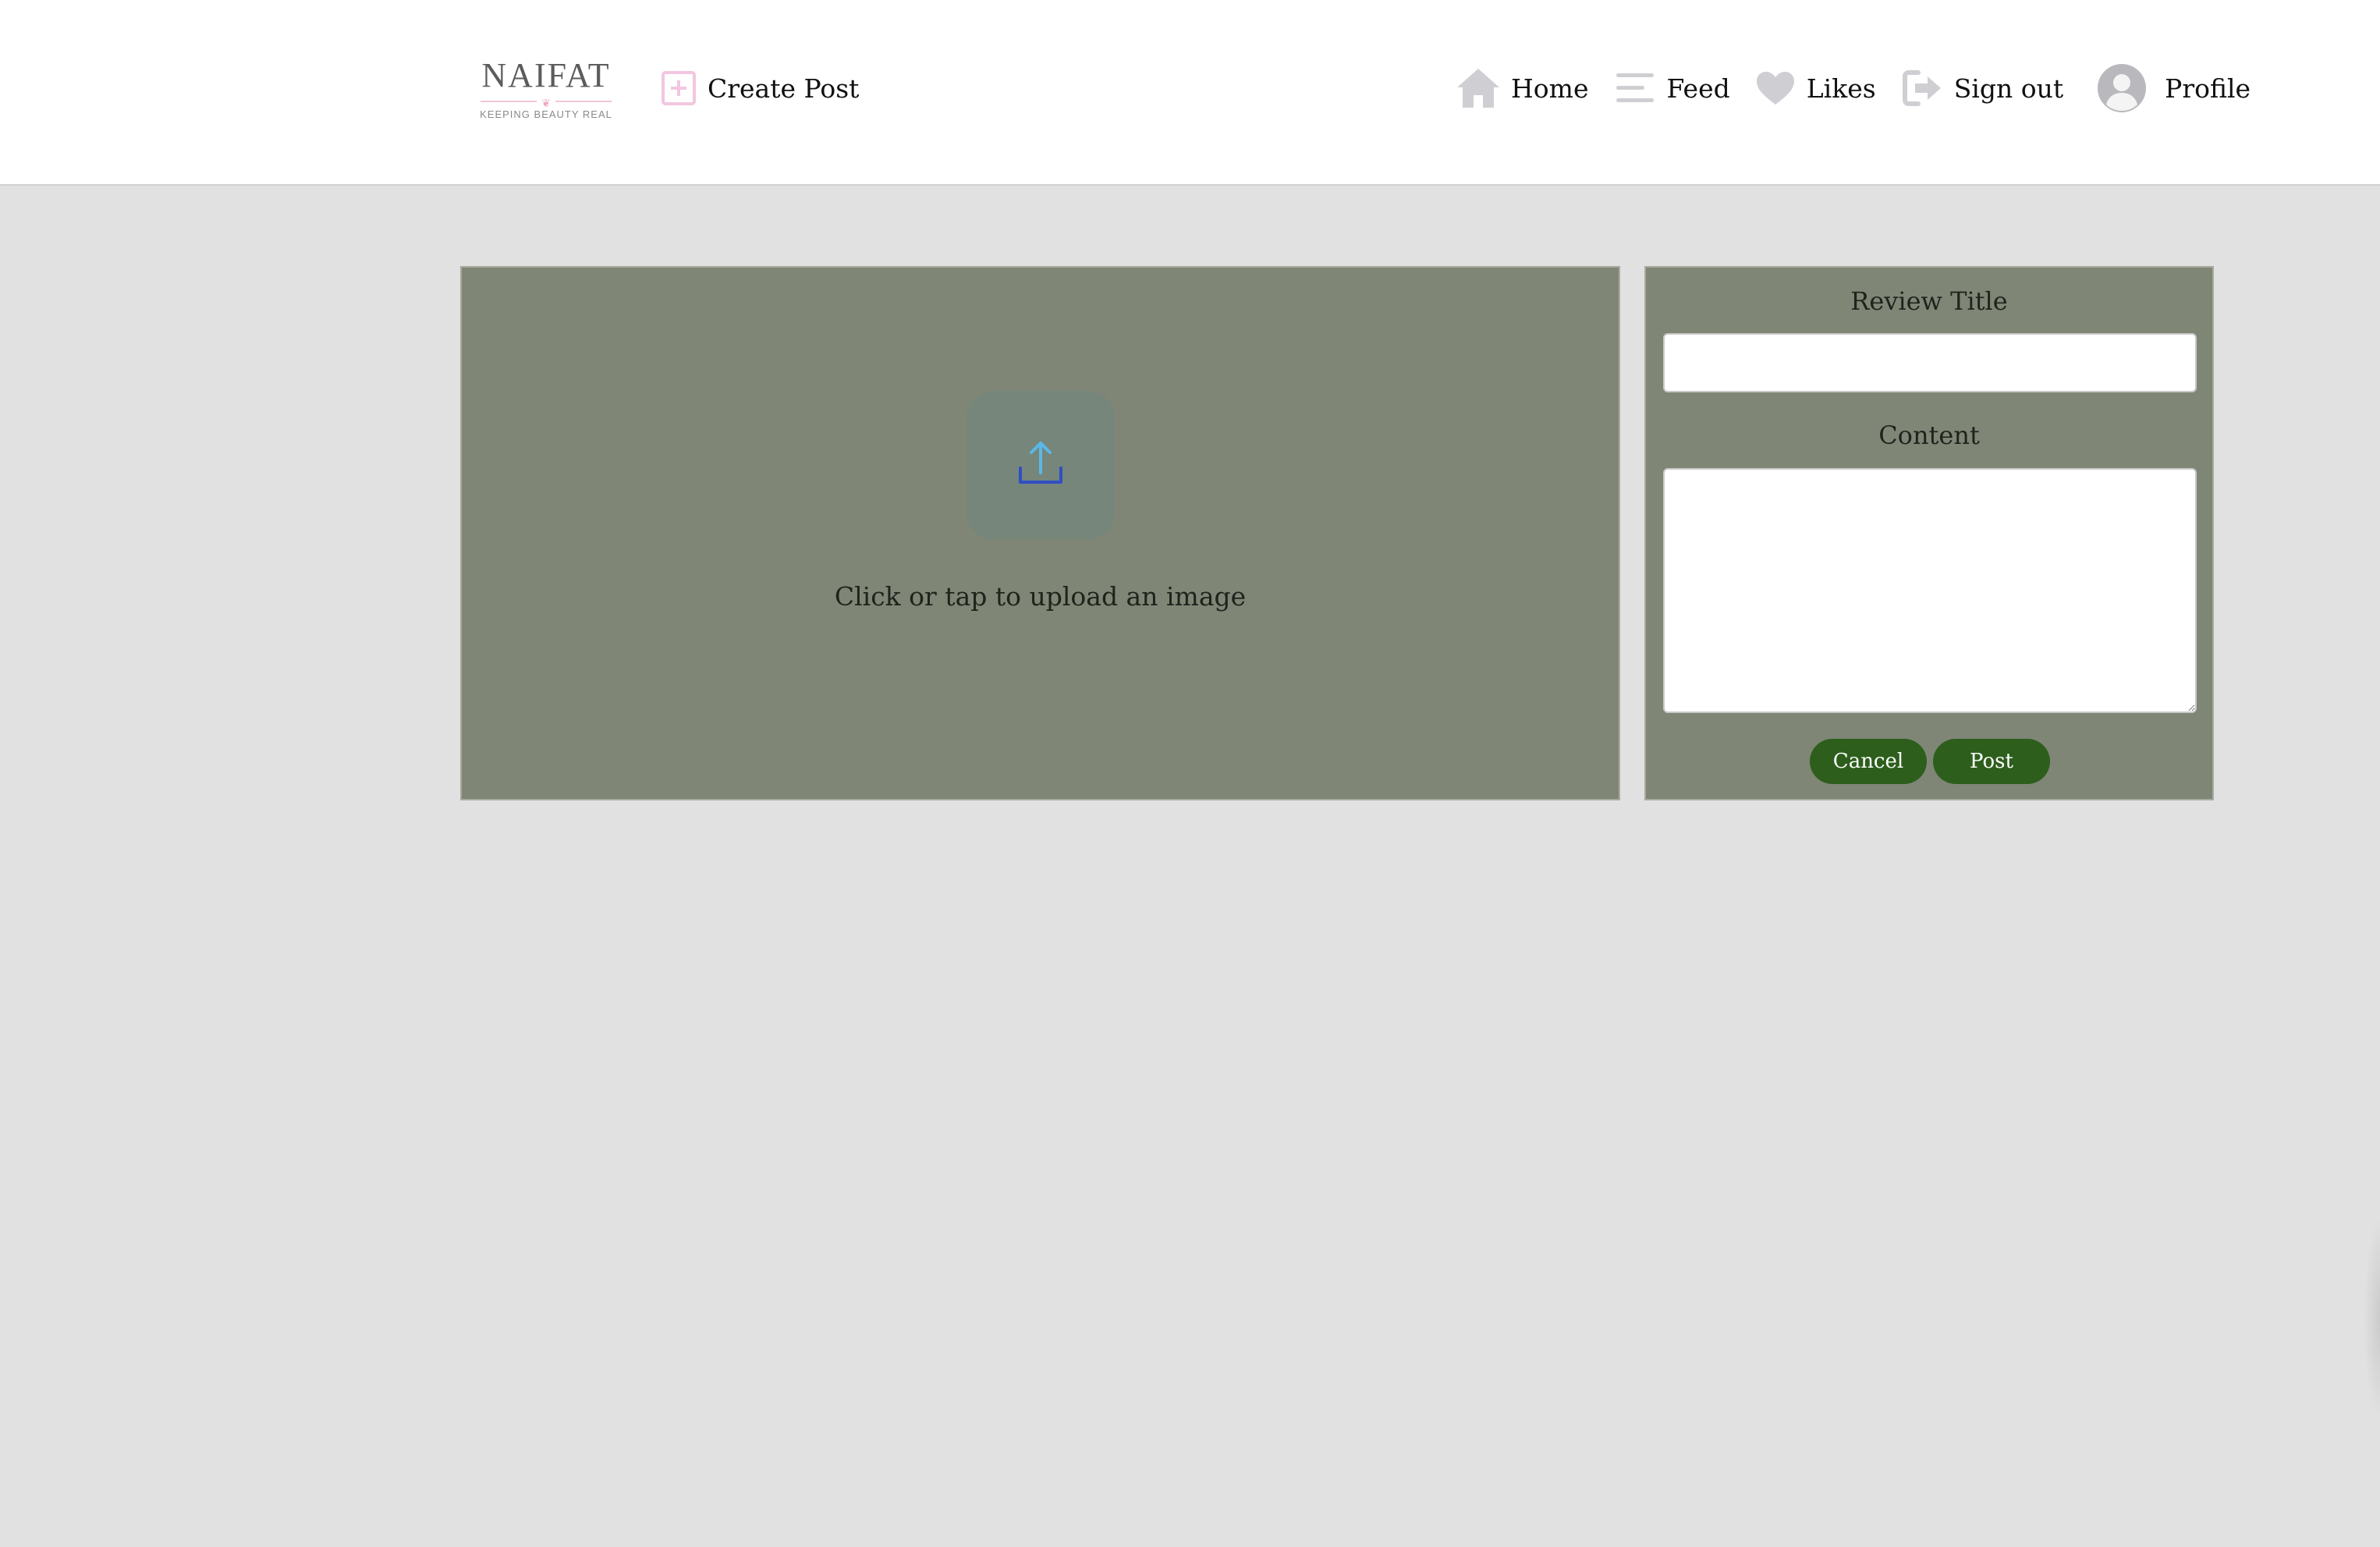  I want to click on review-title-label: Review Title, so click(1929, 301).